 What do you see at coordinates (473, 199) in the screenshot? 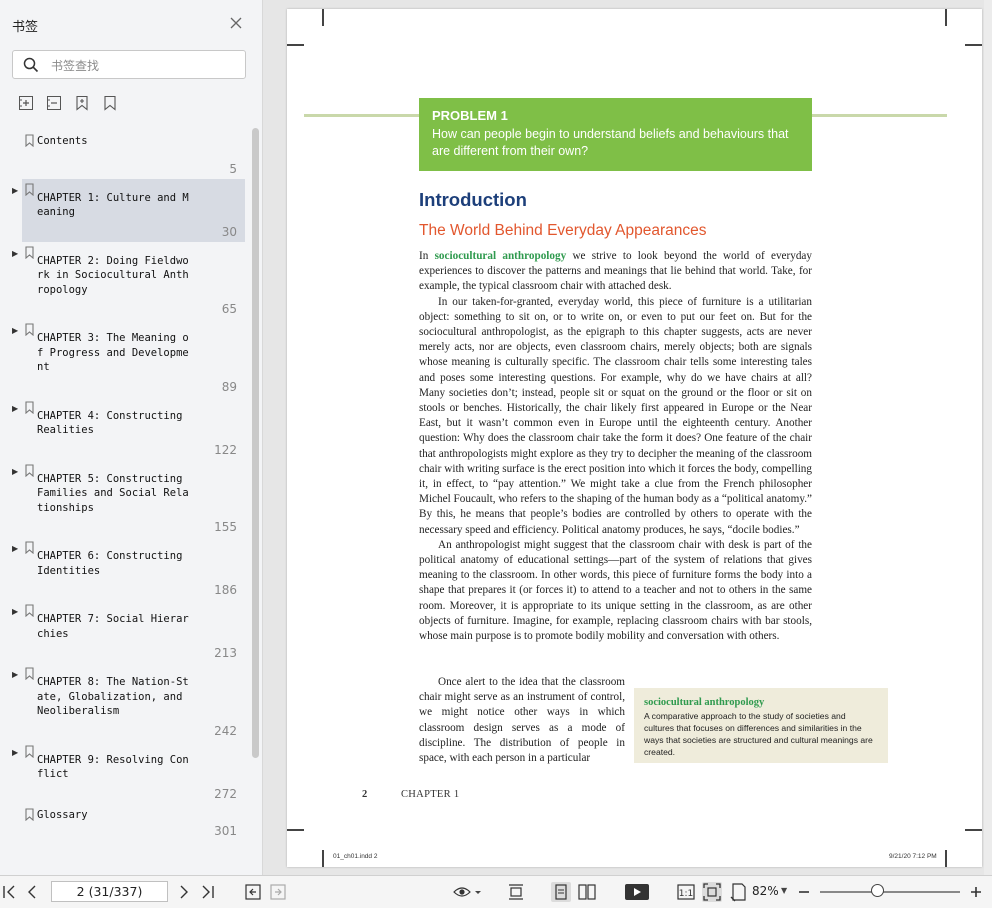
I see `section-heading: Introduction` at bounding box center [473, 199].